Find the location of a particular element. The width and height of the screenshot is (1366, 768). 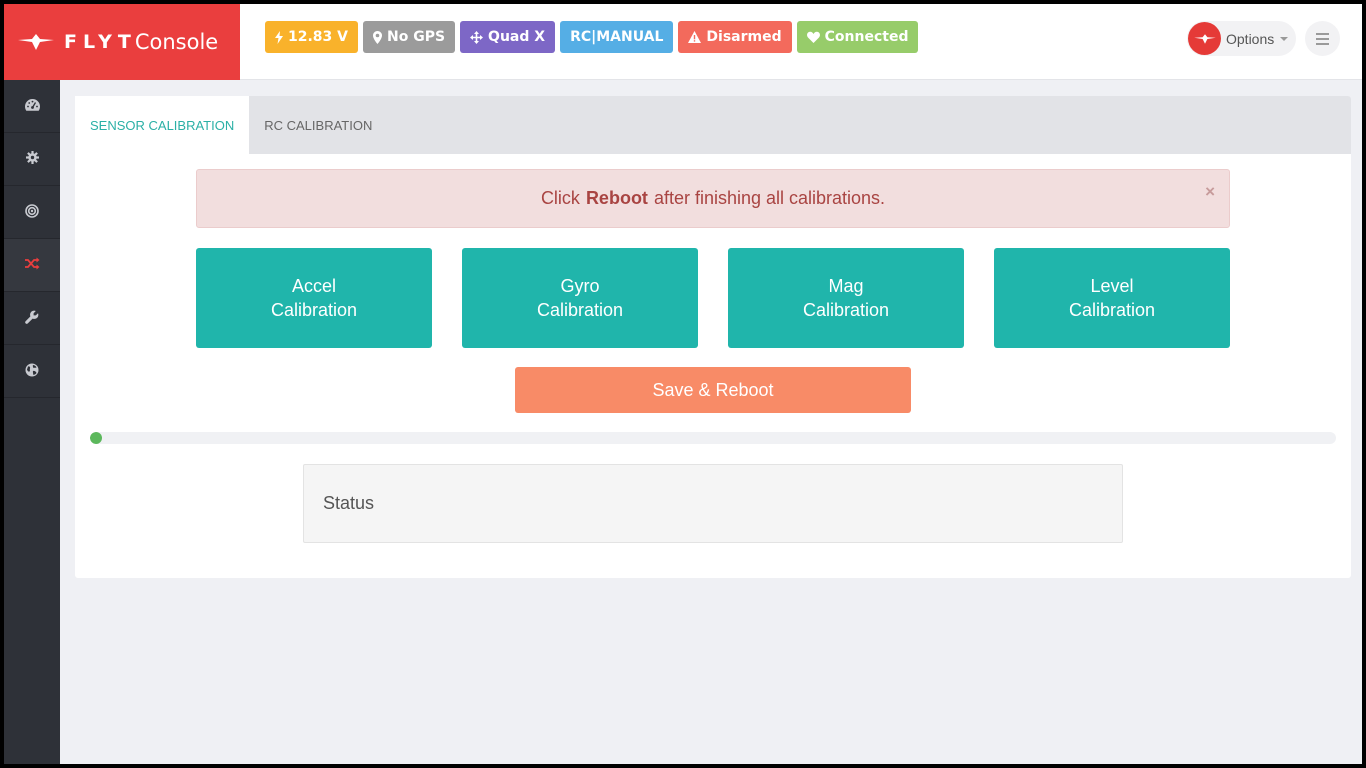

sidebar is located at coordinates (32, 422).